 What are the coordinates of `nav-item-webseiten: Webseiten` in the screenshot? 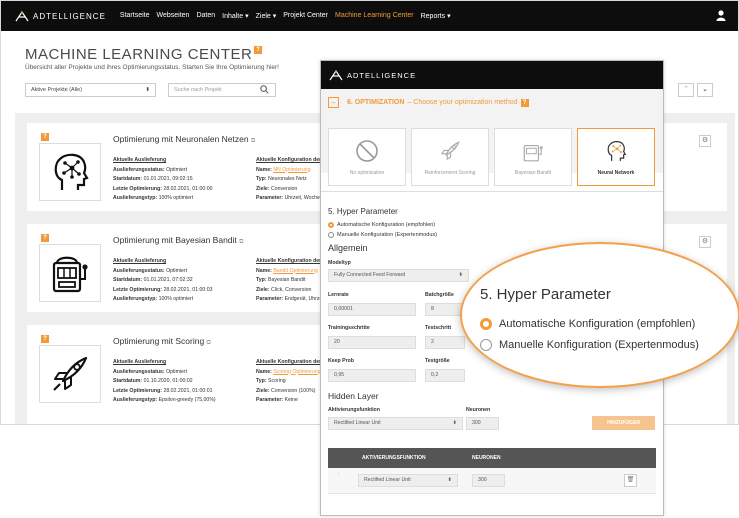 It's located at (172, 16).